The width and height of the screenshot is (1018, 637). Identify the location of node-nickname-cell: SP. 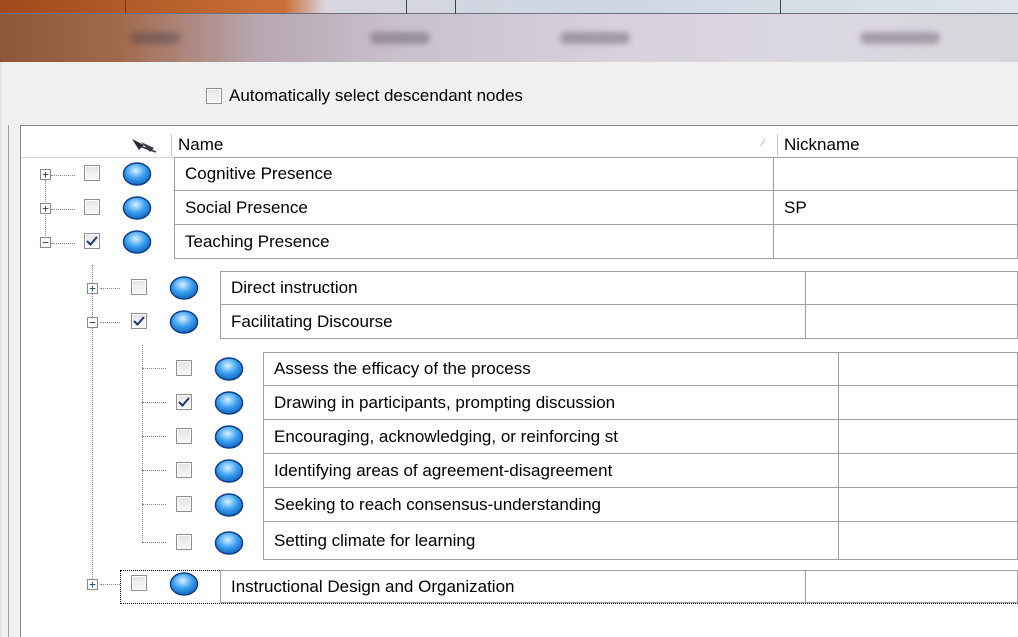
(896, 208).